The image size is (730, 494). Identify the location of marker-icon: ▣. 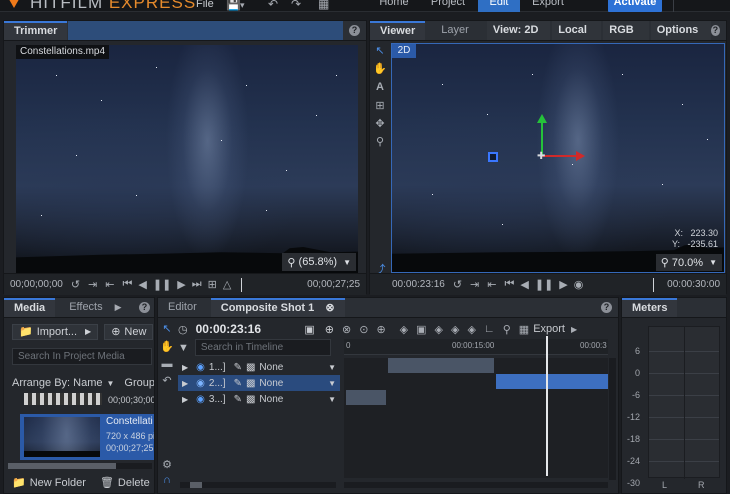
(421, 329).